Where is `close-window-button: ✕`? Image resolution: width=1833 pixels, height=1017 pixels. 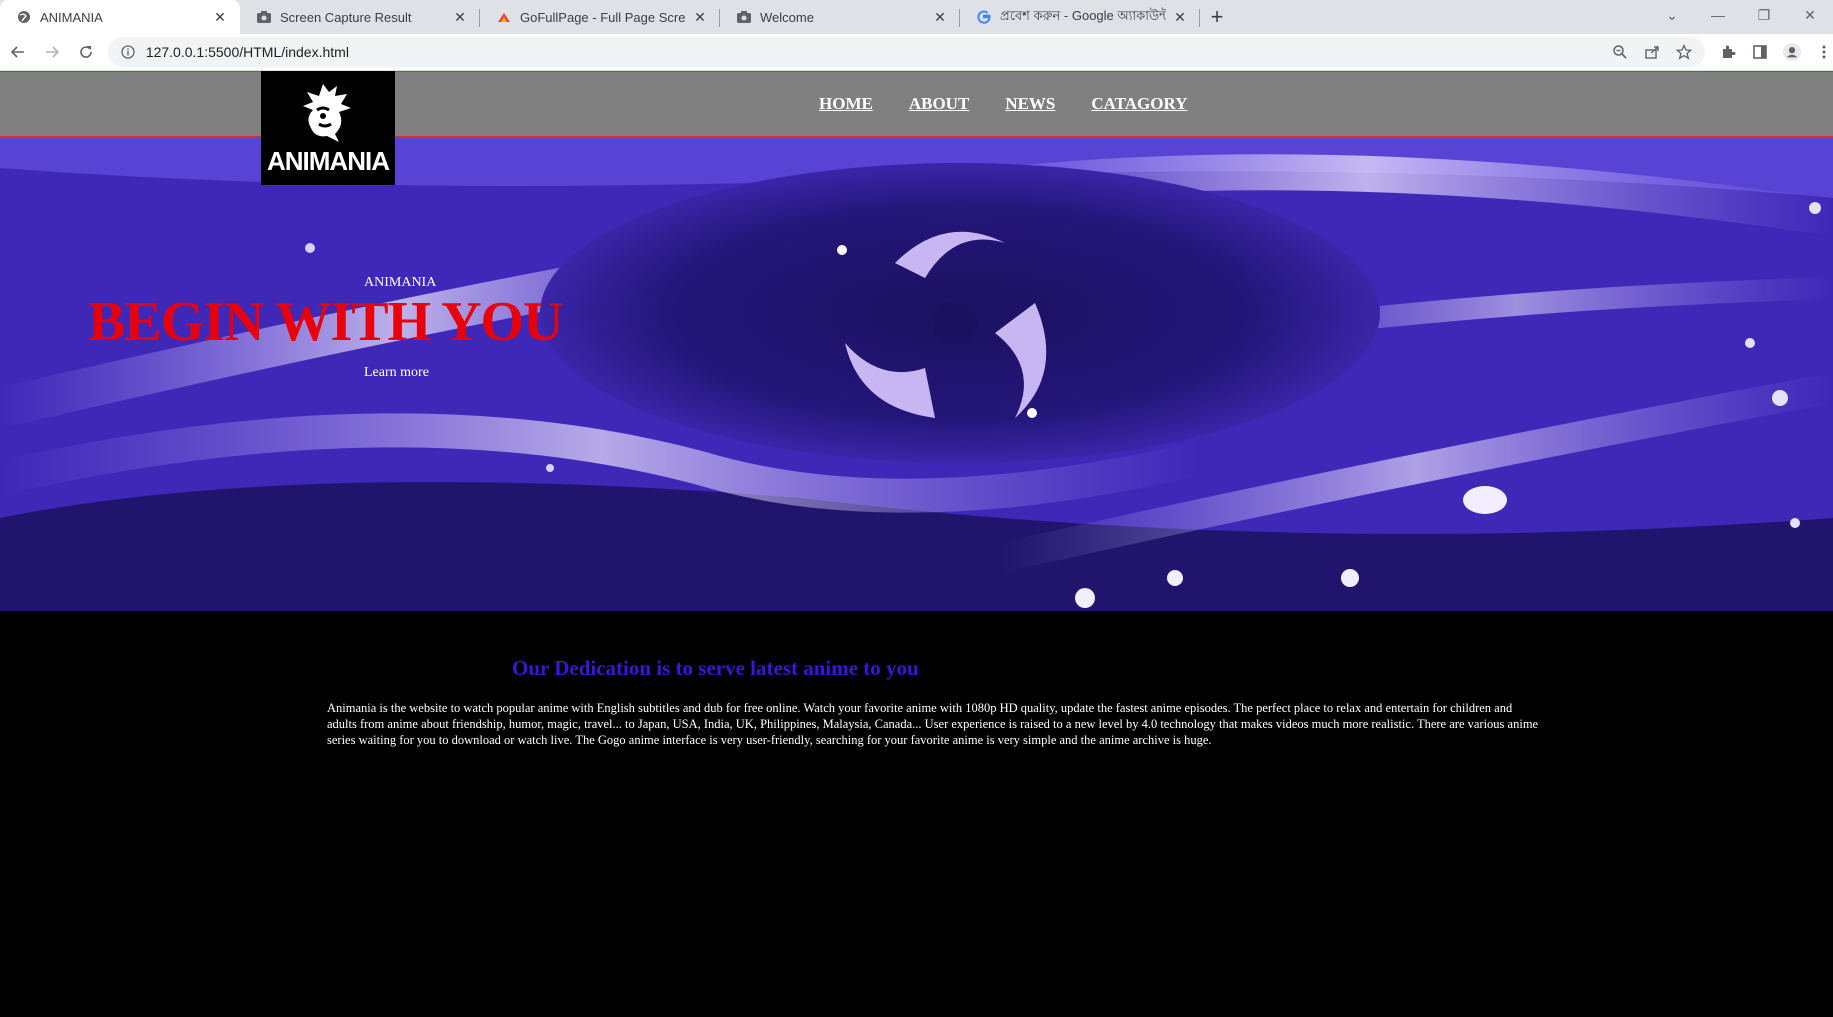 close-window-button: ✕ is located at coordinates (1810, 15).